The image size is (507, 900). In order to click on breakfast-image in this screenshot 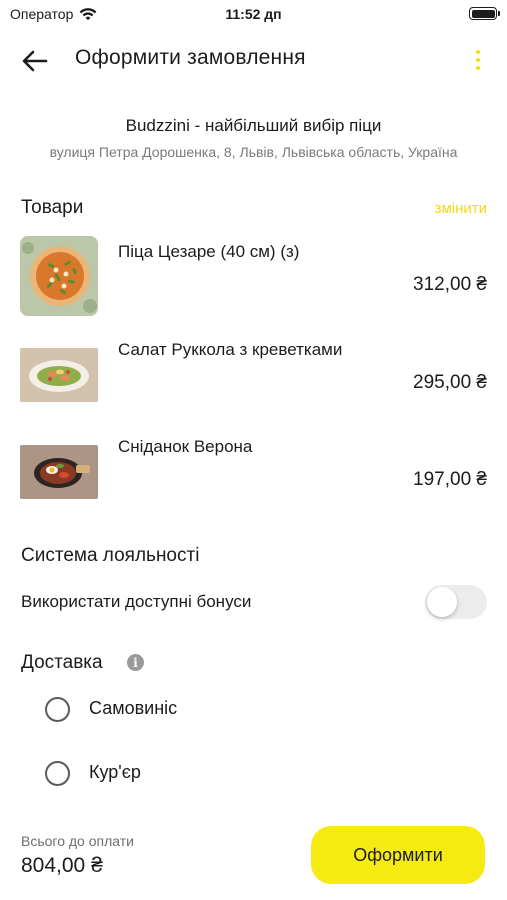, I will do `click(59, 472)`.